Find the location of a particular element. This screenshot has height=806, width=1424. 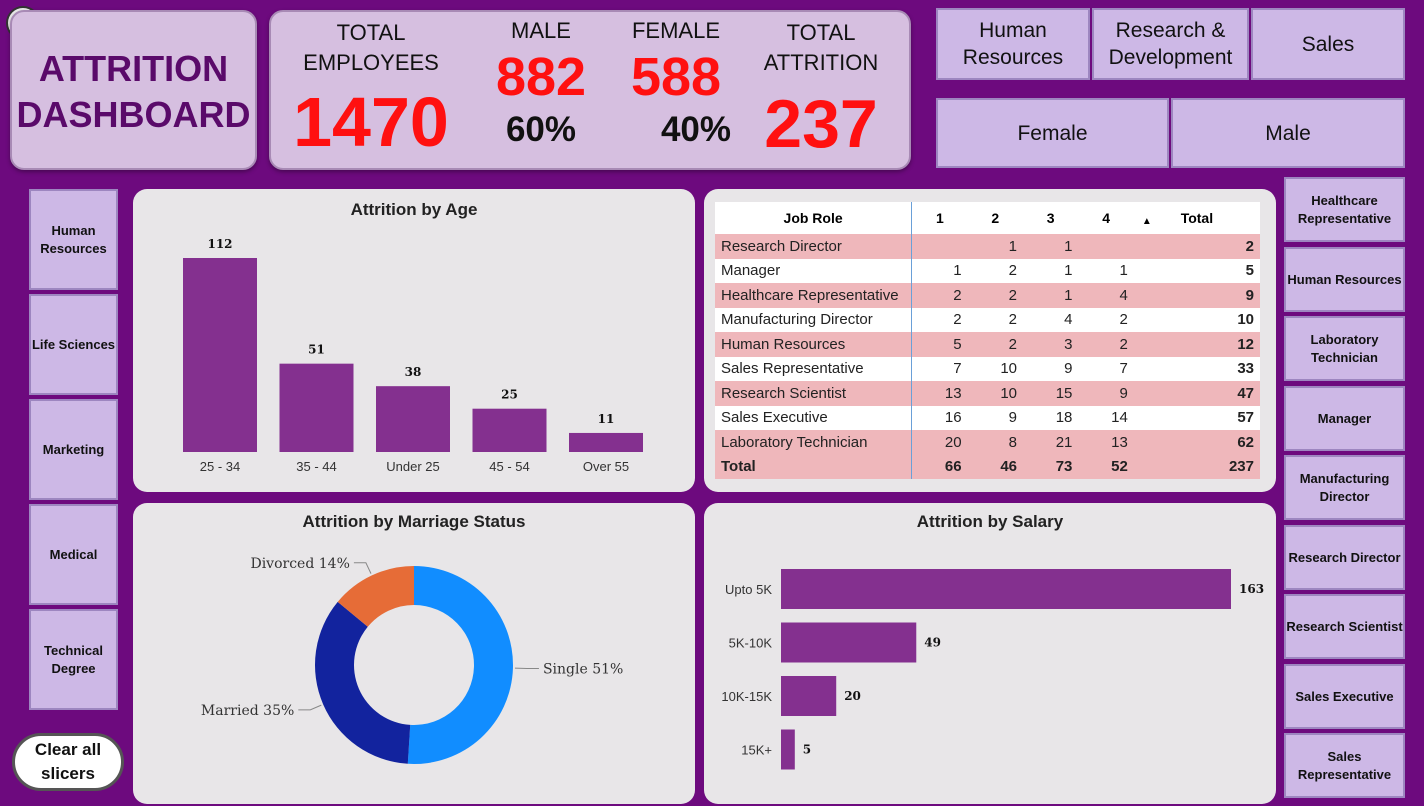

slicer-department-sales: Sales is located at coordinates (1328, 44).